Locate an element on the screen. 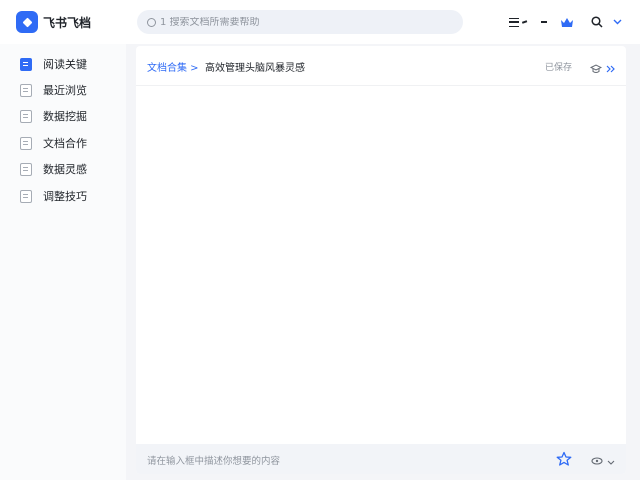  sidebar-item-label: 最近浏览 is located at coordinates (65, 90).